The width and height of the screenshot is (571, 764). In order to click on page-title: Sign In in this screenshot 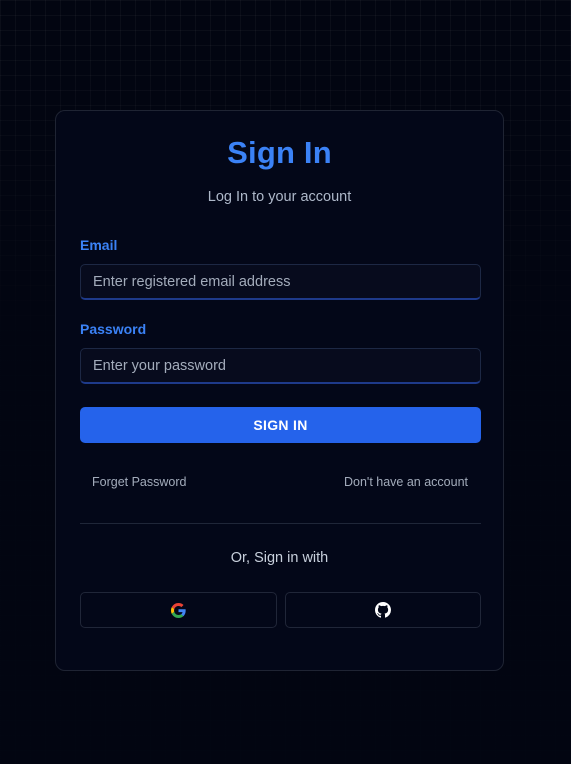, I will do `click(279, 152)`.